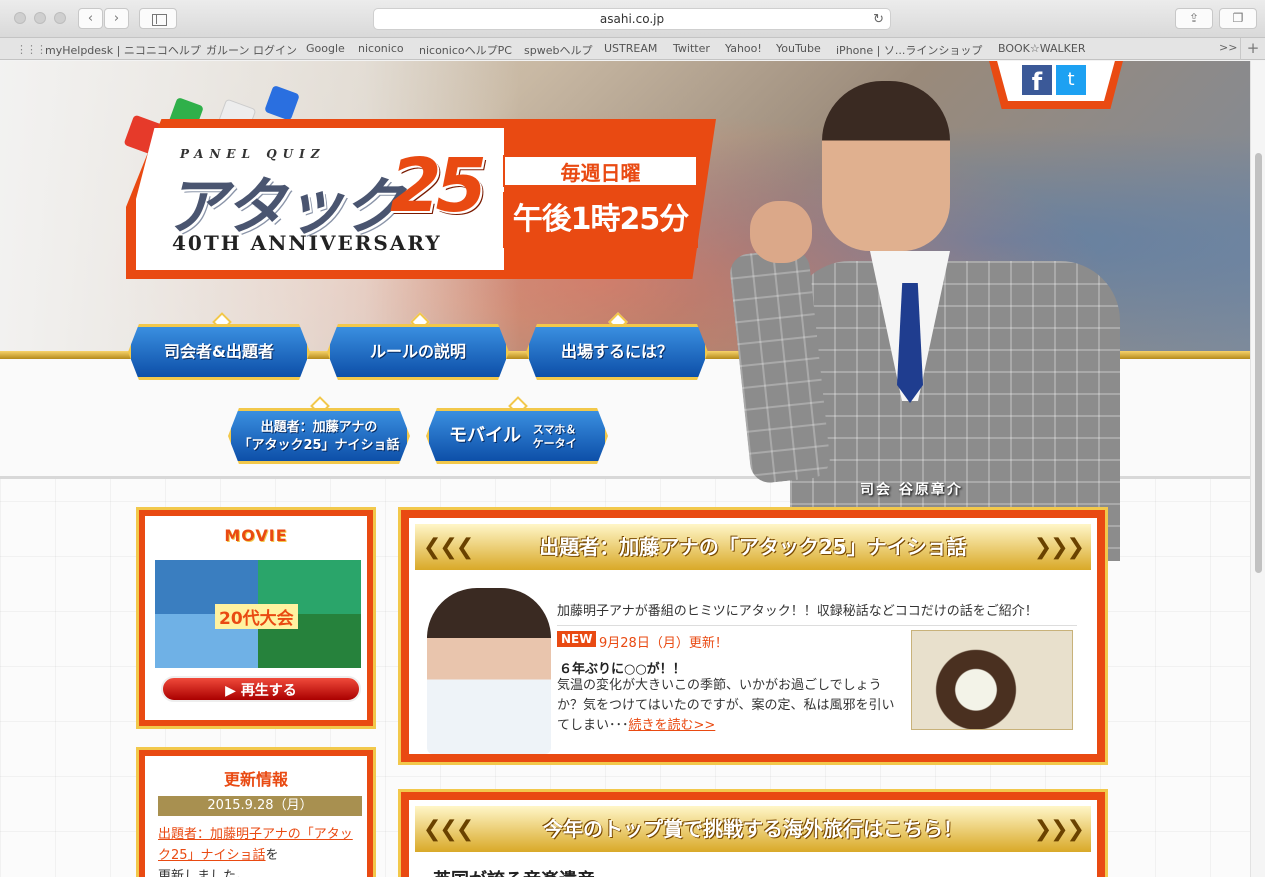 This screenshot has height=877, width=1265. I want to click on news-entry: 出題者：加藤明子アナの「アタック25」ナイショ話を 更新しました。, so click(260, 850).